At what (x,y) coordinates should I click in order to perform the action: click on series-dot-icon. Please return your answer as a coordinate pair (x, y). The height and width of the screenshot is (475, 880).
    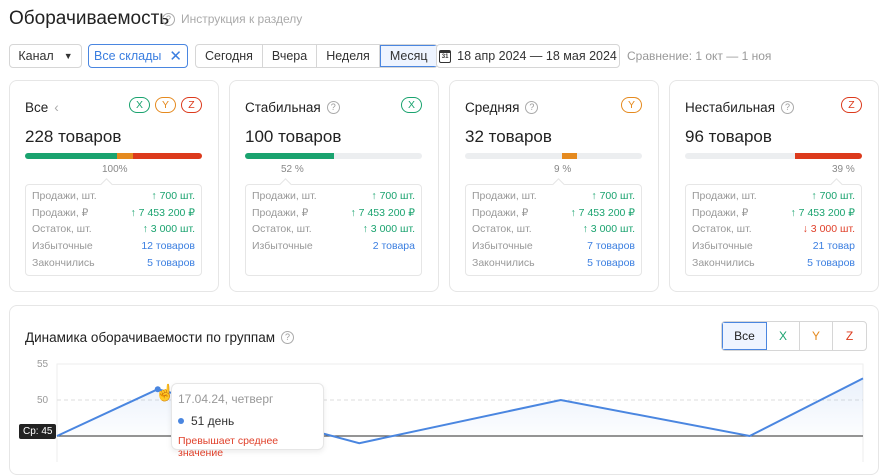
    Looking at the image, I should click on (181, 421).